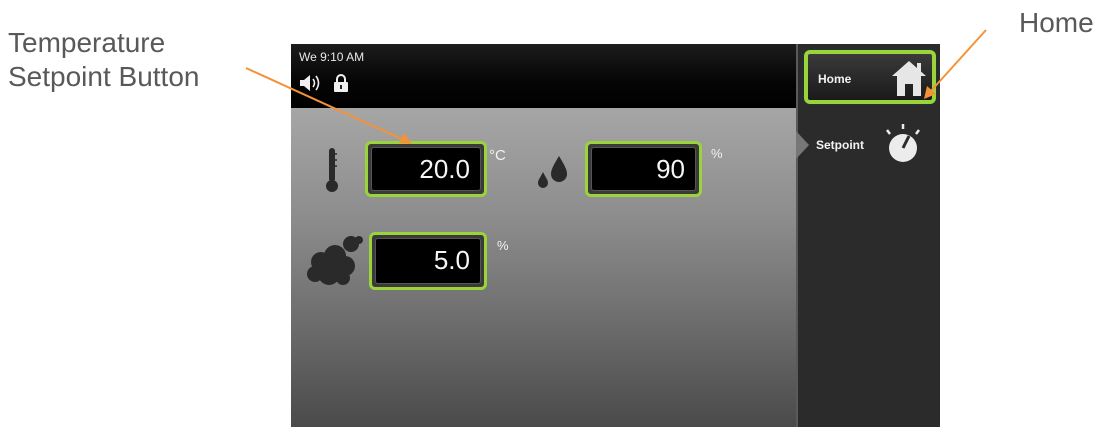  I want to click on co2-unit: %, so click(503, 245).